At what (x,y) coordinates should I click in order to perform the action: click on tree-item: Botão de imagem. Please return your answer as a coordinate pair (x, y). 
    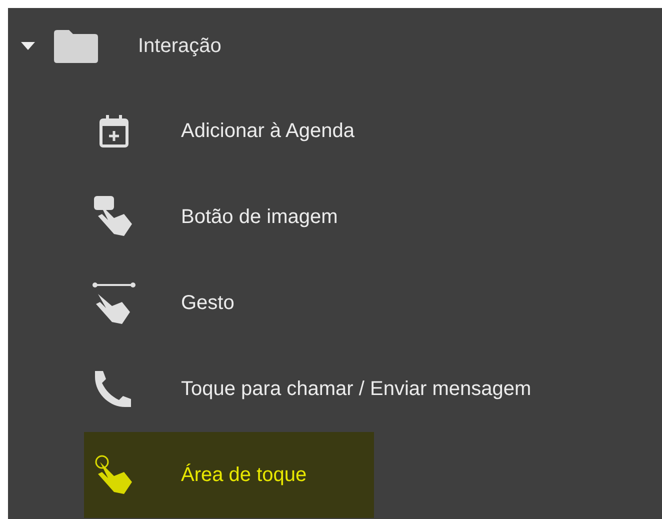
    Looking at the image, I should click on (229, 217).